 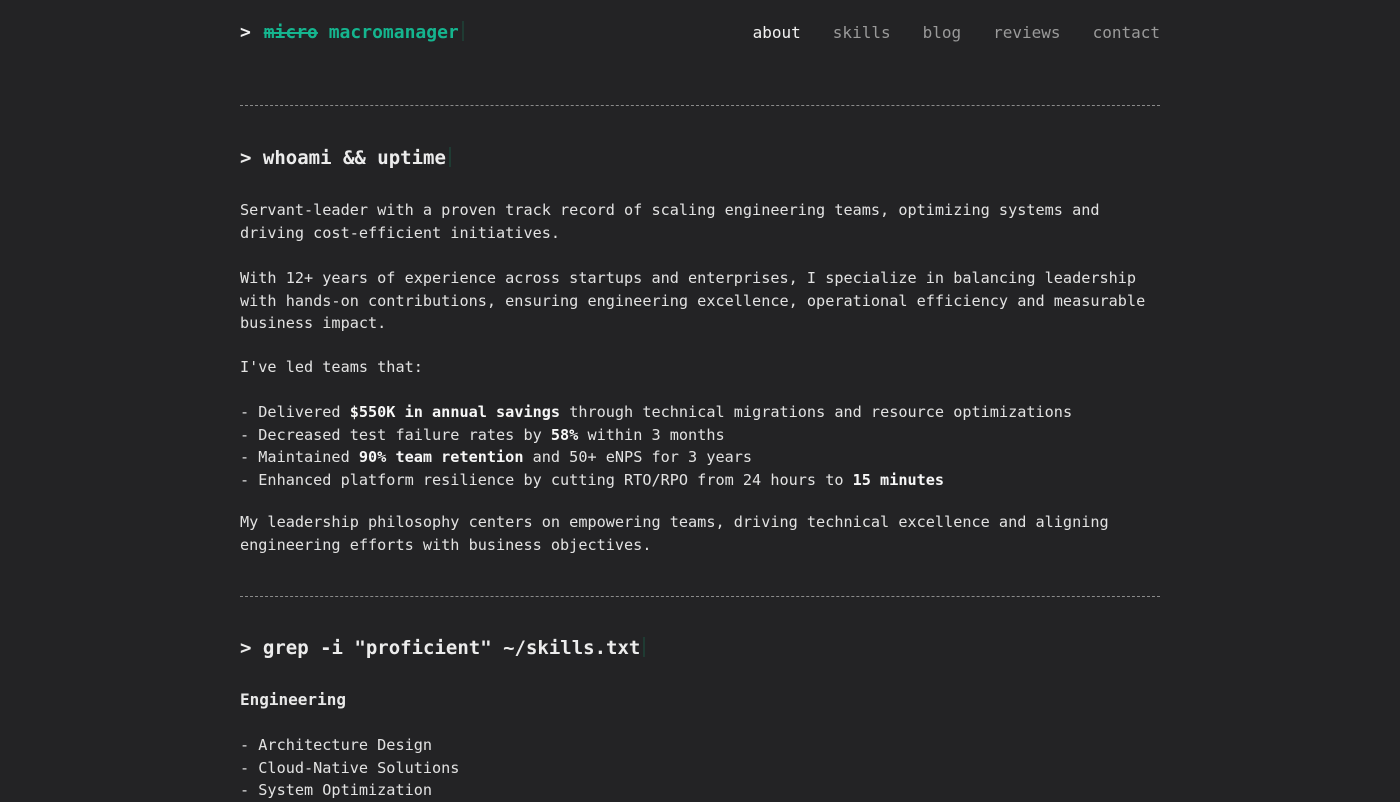 I want to click on item-text: - Delivered, so click(x=295, y=412).